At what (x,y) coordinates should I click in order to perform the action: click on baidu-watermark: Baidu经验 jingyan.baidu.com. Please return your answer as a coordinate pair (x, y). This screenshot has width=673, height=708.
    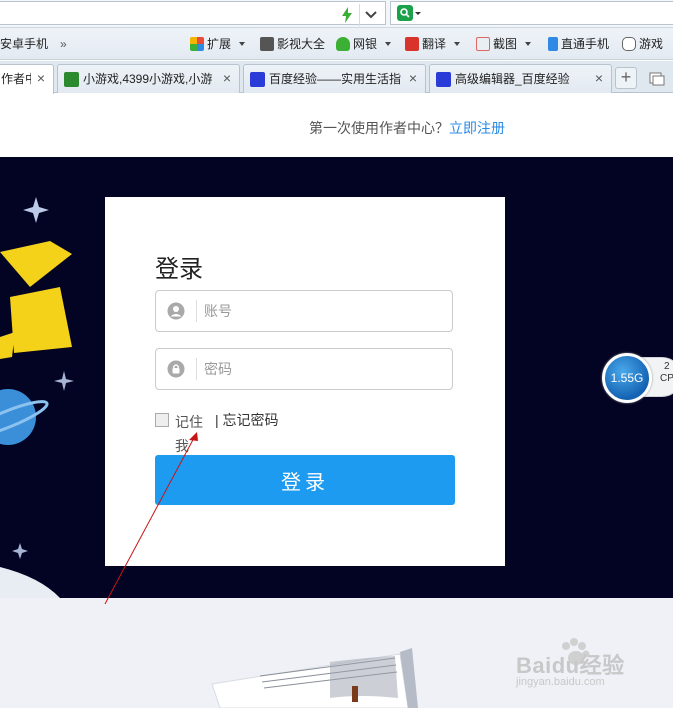
    Looking at the image, I should click on (589, 664).